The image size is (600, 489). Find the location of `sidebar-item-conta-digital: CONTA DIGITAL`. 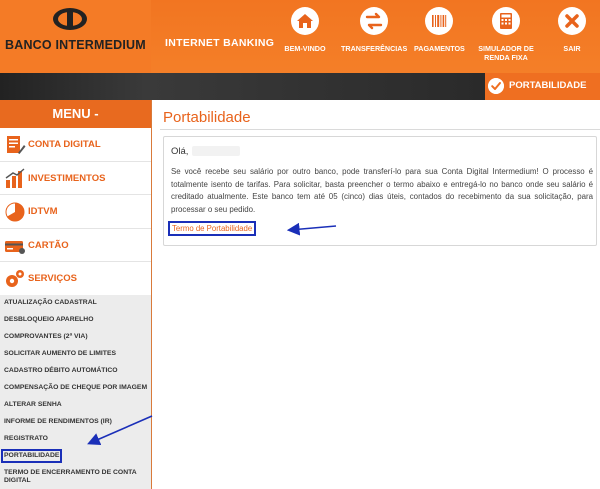

sidebar-item-conta-digital: CONTA DIGITAL is located at coordinates (75, 145).